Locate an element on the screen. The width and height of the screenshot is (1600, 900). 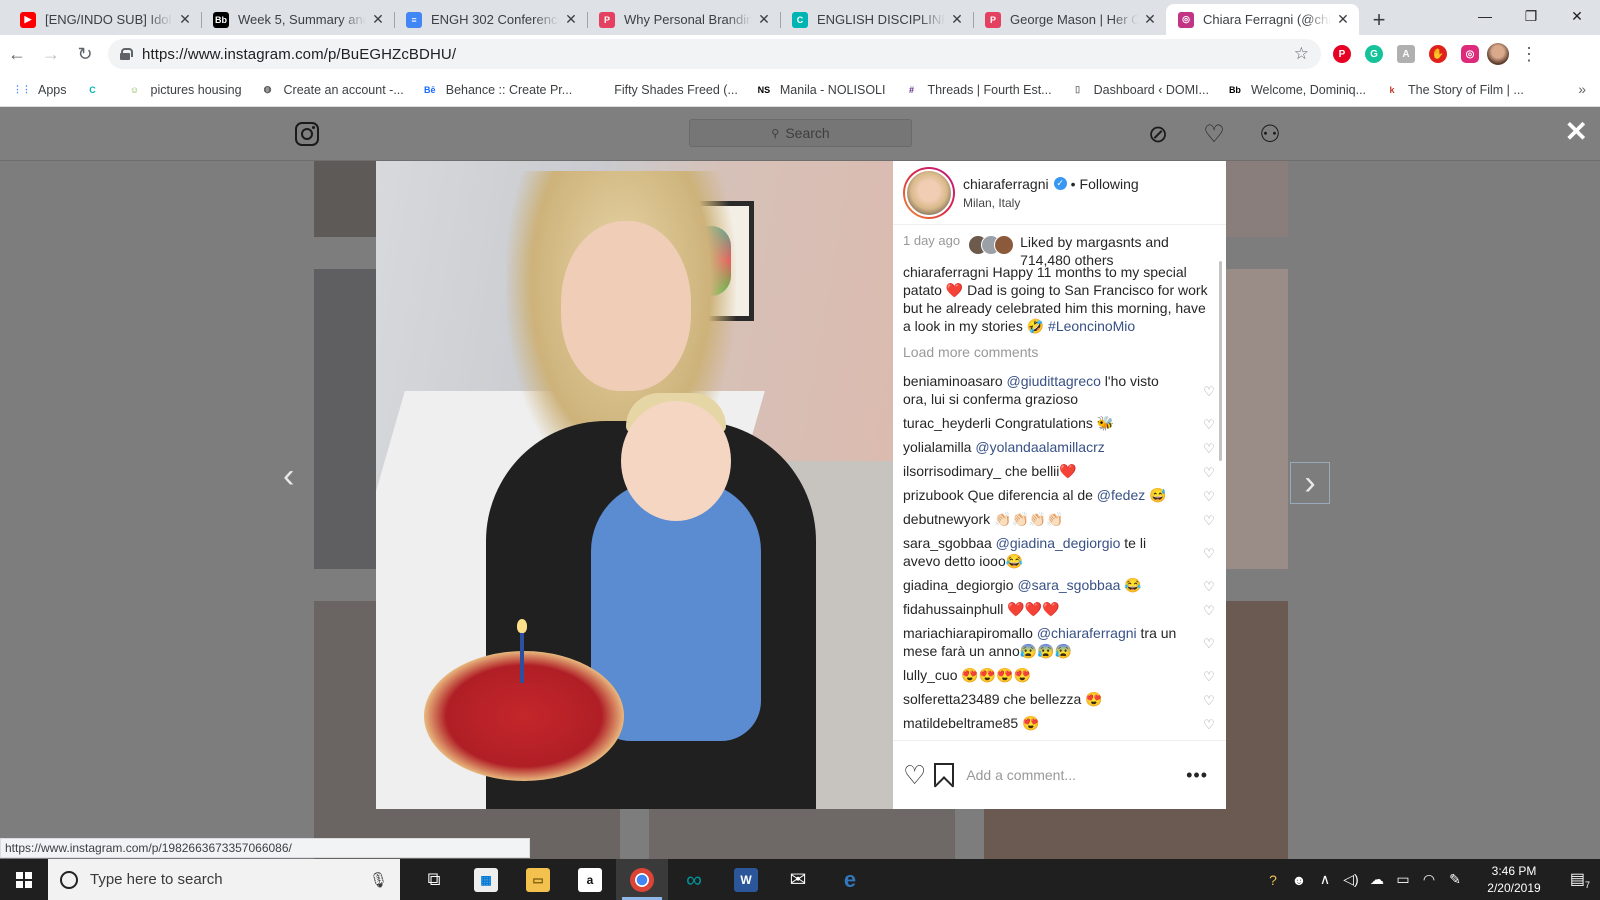
forward-button: → is located at coordinates (51, 54).